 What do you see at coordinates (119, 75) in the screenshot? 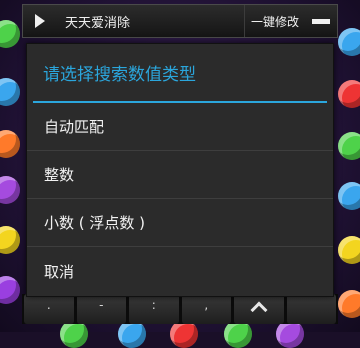
I see `dialog-title: 请选择搜索数值类型` at bounding box center [119, 75].